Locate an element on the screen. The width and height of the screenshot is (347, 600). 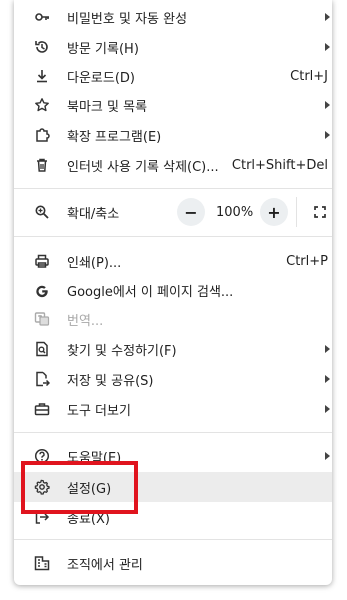
google-icon is located at coordinates (42, 290).